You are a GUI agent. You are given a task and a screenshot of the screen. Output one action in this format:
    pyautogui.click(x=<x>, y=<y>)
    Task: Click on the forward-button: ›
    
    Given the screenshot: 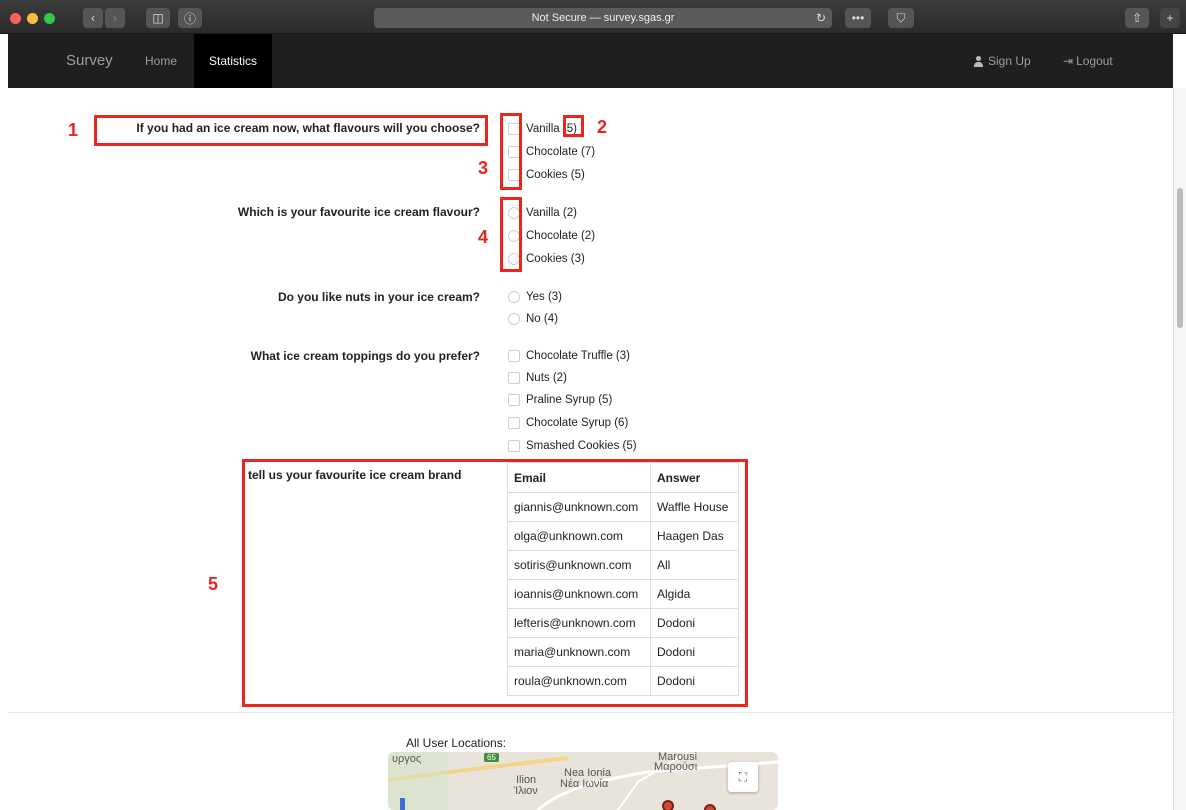 What is the action you would take?
    pyautogui.click(x=115, y=18)
    